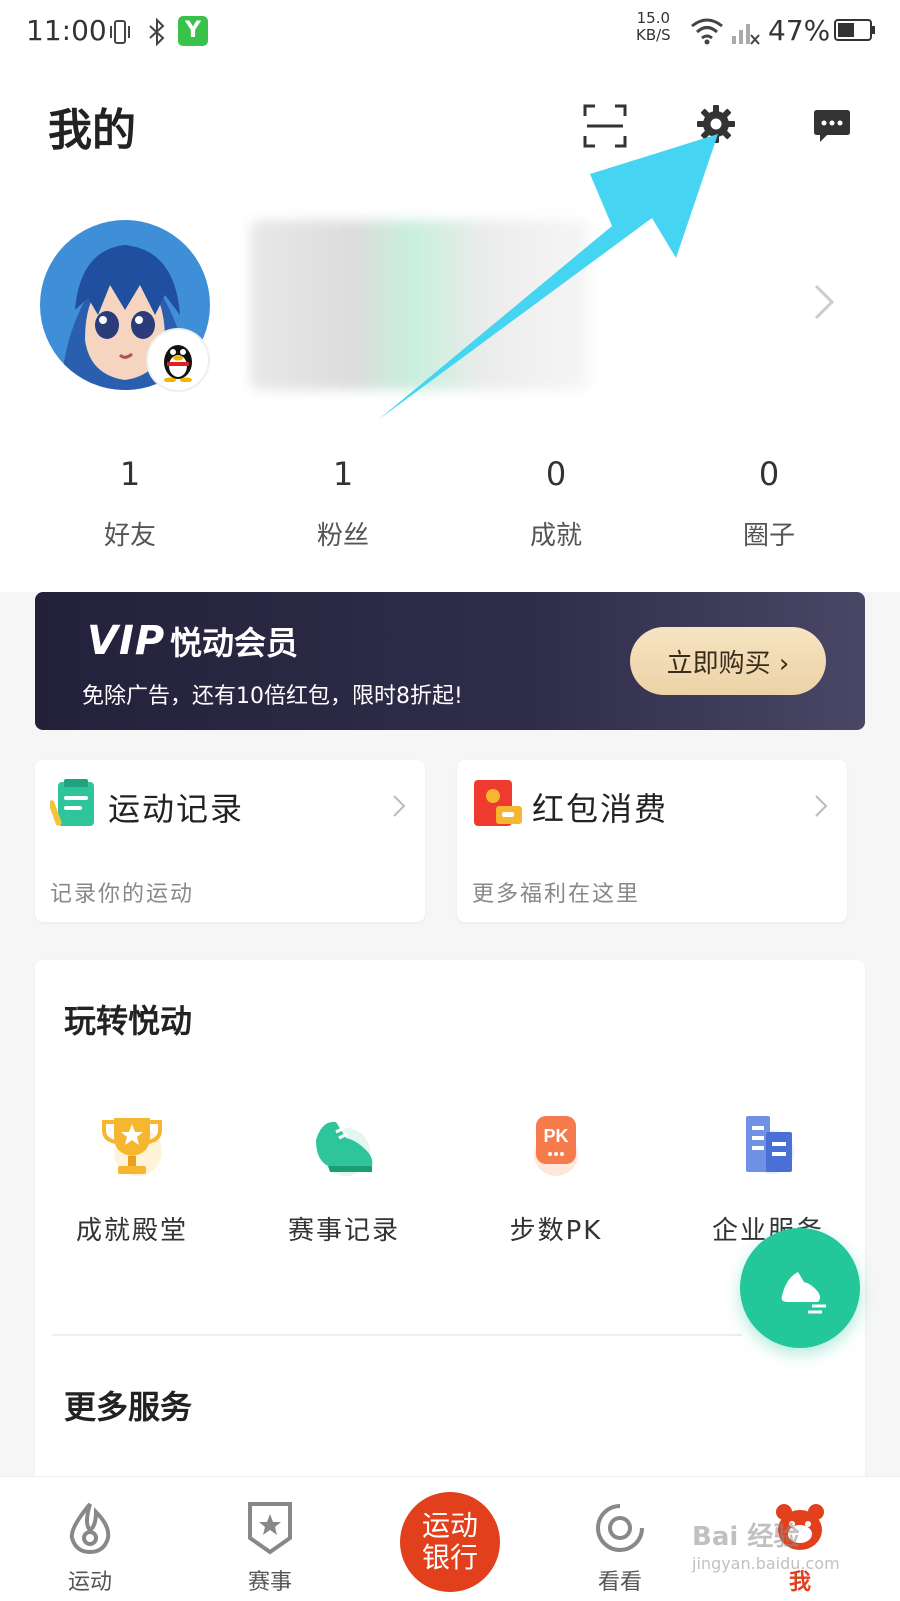  What do you see at coordinates (556, 1178) in the screenshot?
I see `feature-step-pk: PK 步数PK` at bounding box center [556, 1178].